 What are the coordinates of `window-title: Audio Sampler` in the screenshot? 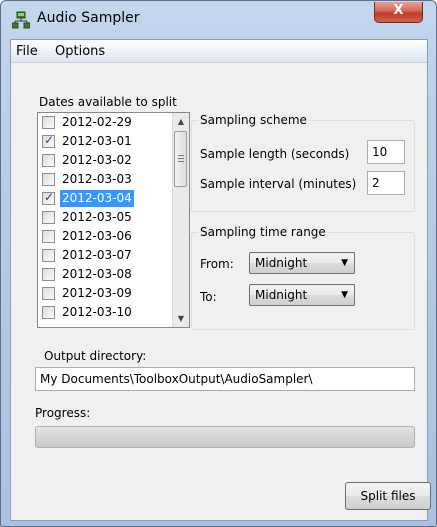 It's located at (88, 18).